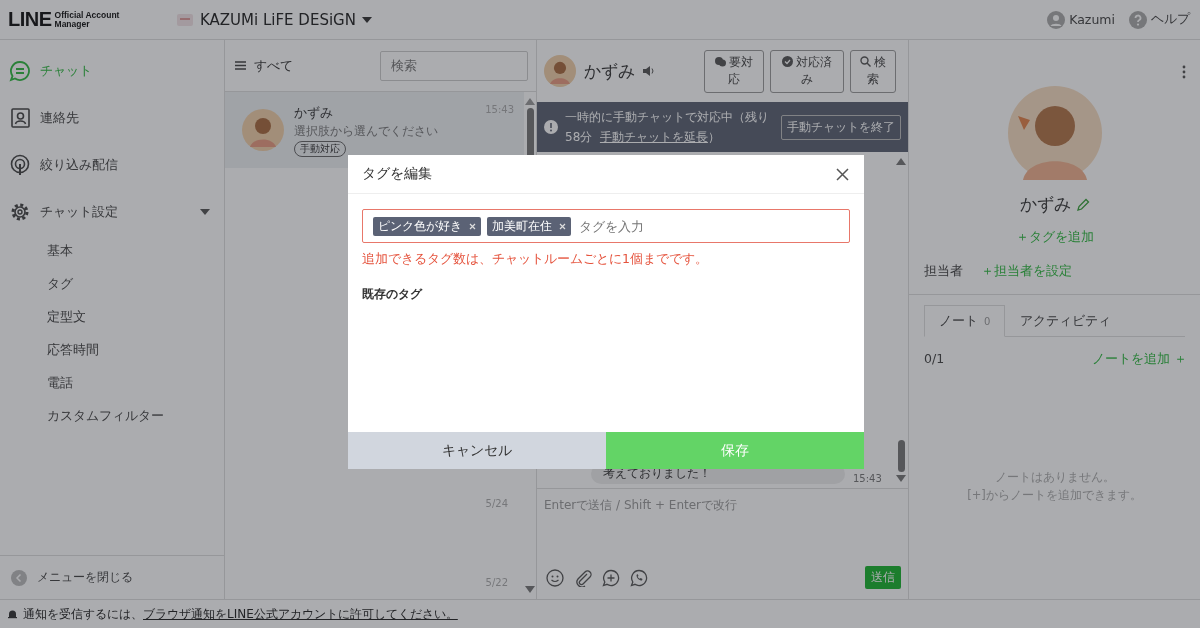 The image size is (1200, 628). What do you see at coordinates (112, 317) in the screenshot?
I see `sidebar-subitem: 定型文` at bounding box center [112, 317].